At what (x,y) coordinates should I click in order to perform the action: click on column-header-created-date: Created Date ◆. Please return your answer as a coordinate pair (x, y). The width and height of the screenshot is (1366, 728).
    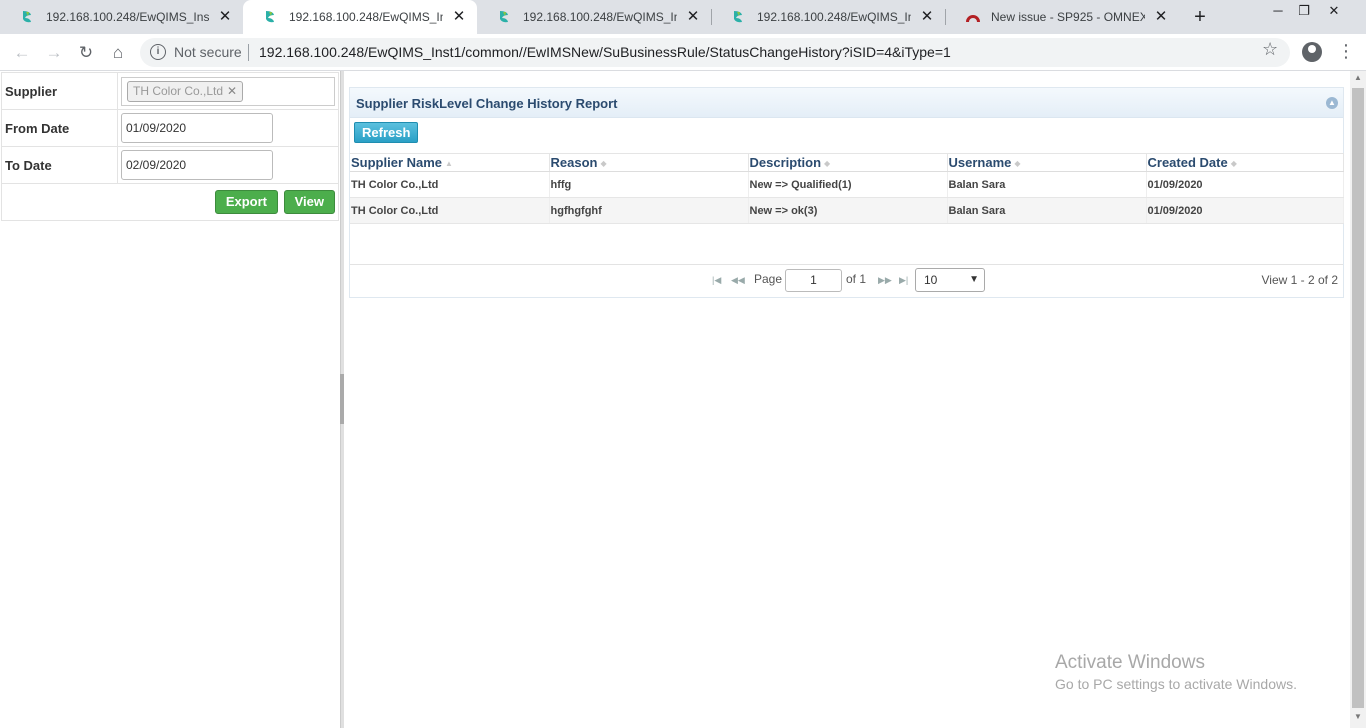
    Looking at the image, I should click on (1245, 162).